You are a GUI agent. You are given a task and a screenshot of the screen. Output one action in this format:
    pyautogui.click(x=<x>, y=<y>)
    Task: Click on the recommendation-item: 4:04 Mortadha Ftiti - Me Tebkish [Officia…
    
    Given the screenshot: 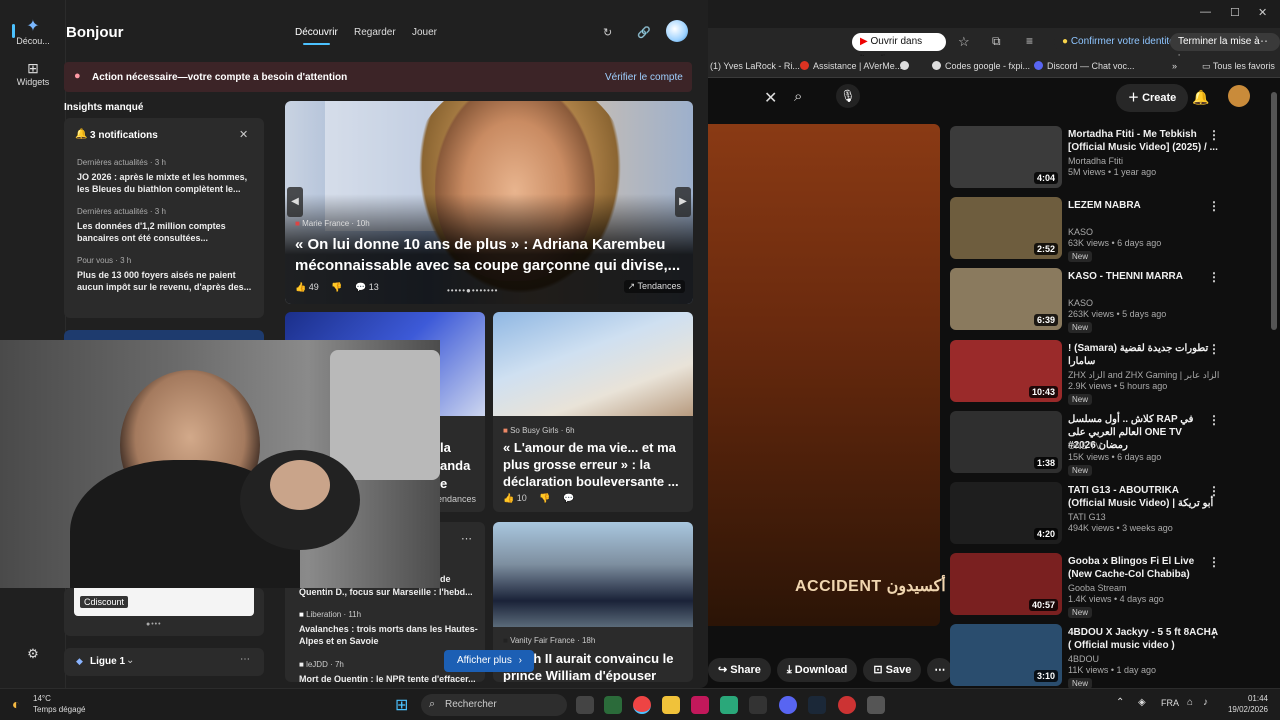 What is the action you would take?
    pyautogui.click(x=1105, y=159)
    